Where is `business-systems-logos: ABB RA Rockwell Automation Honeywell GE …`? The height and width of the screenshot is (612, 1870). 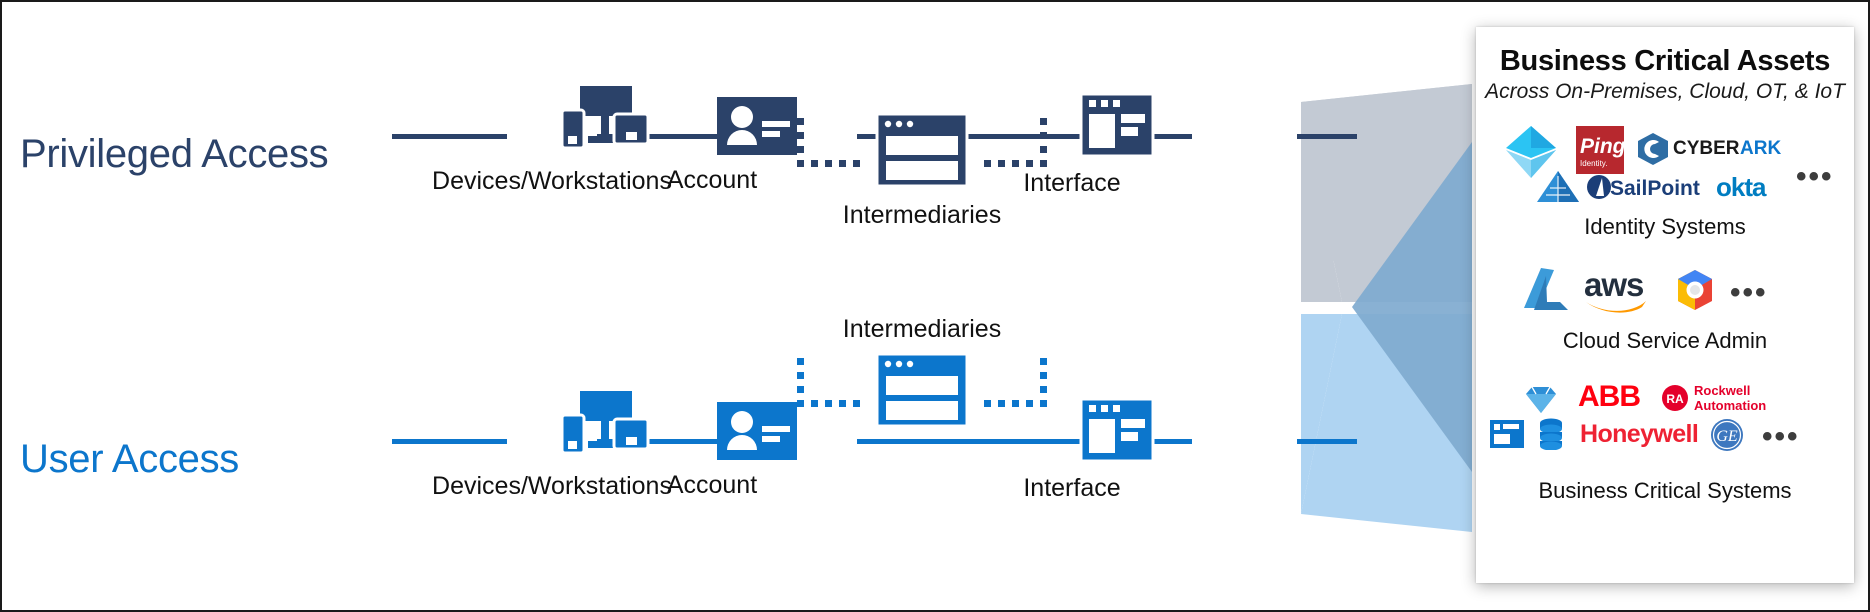 business-systems-logos: ABB RA Rockwell Automation Honeywell GE … is located at coordinates (1665, 422).